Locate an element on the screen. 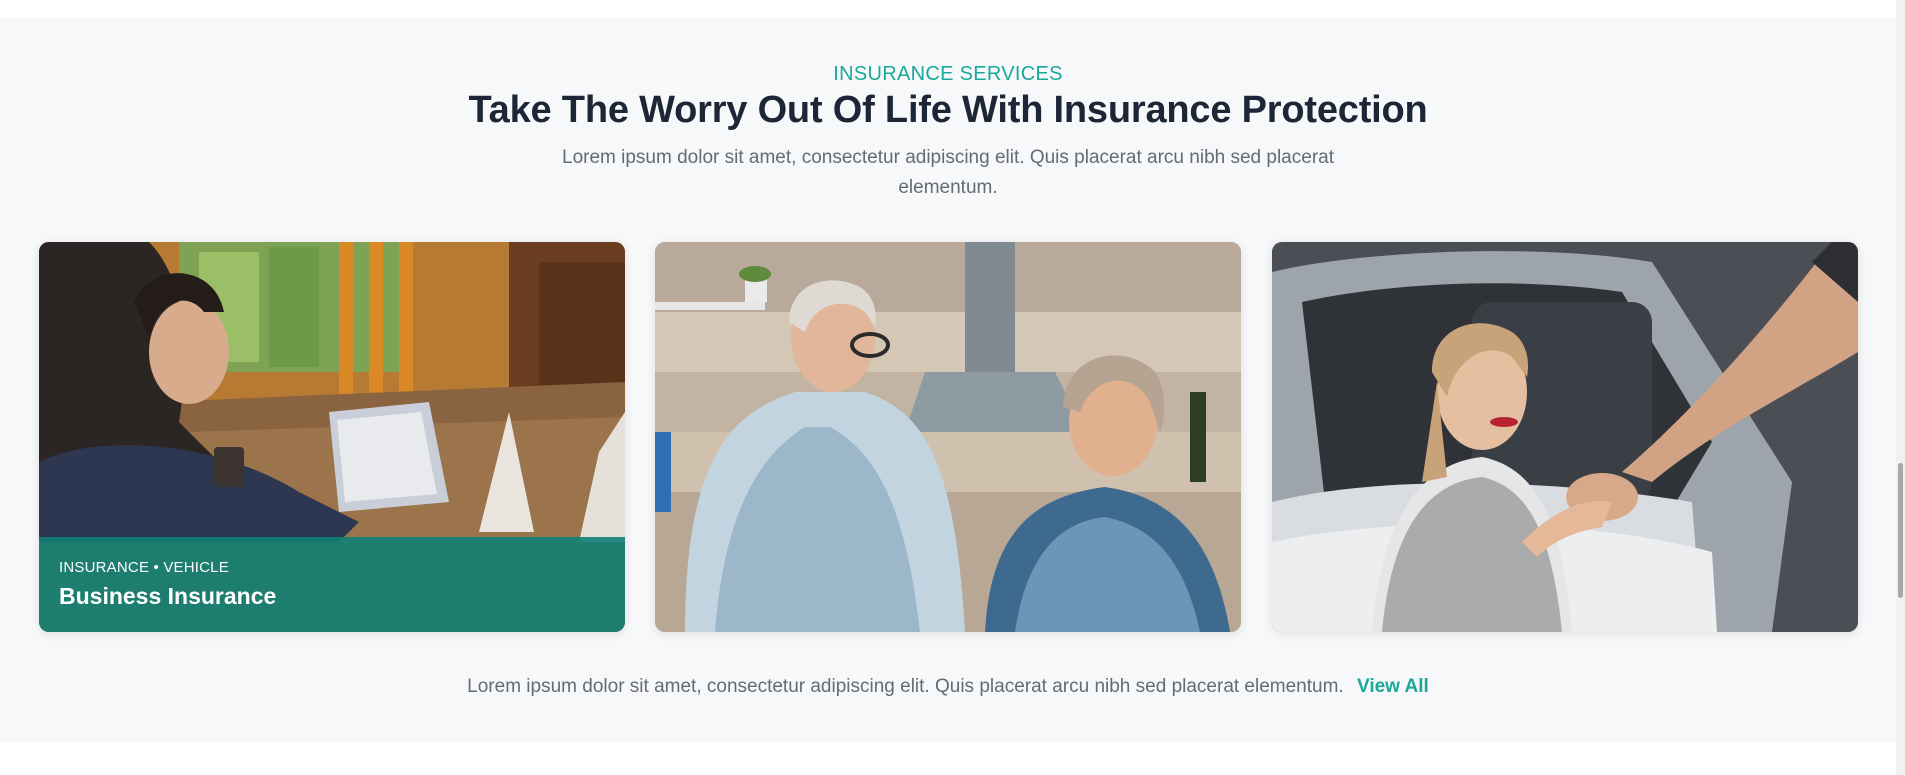 Image resolution: width=1905 pixels, height=775 pixels. view-all-link: View All is located at coordinates (1393, 686).